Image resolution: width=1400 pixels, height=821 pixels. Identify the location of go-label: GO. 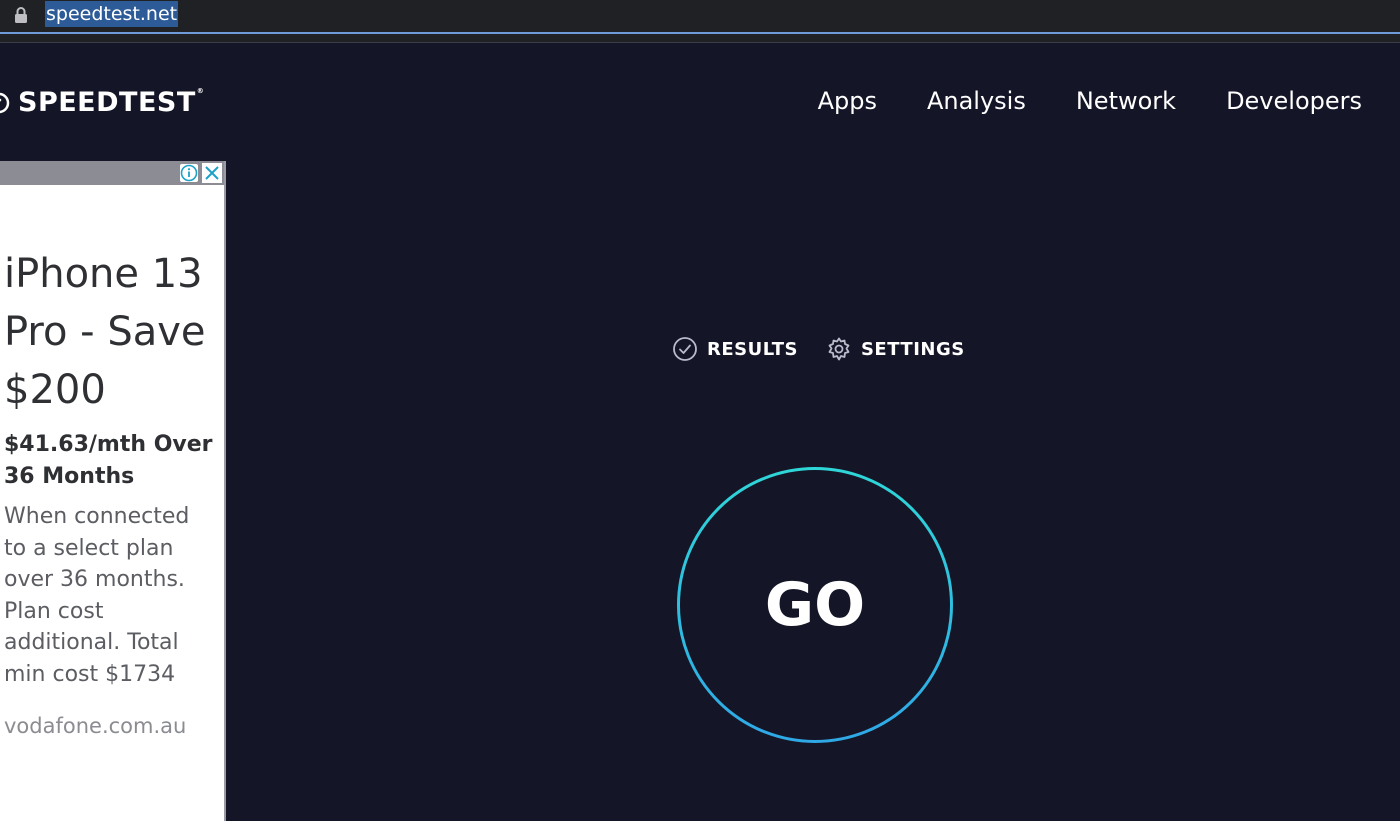
(815, 605).